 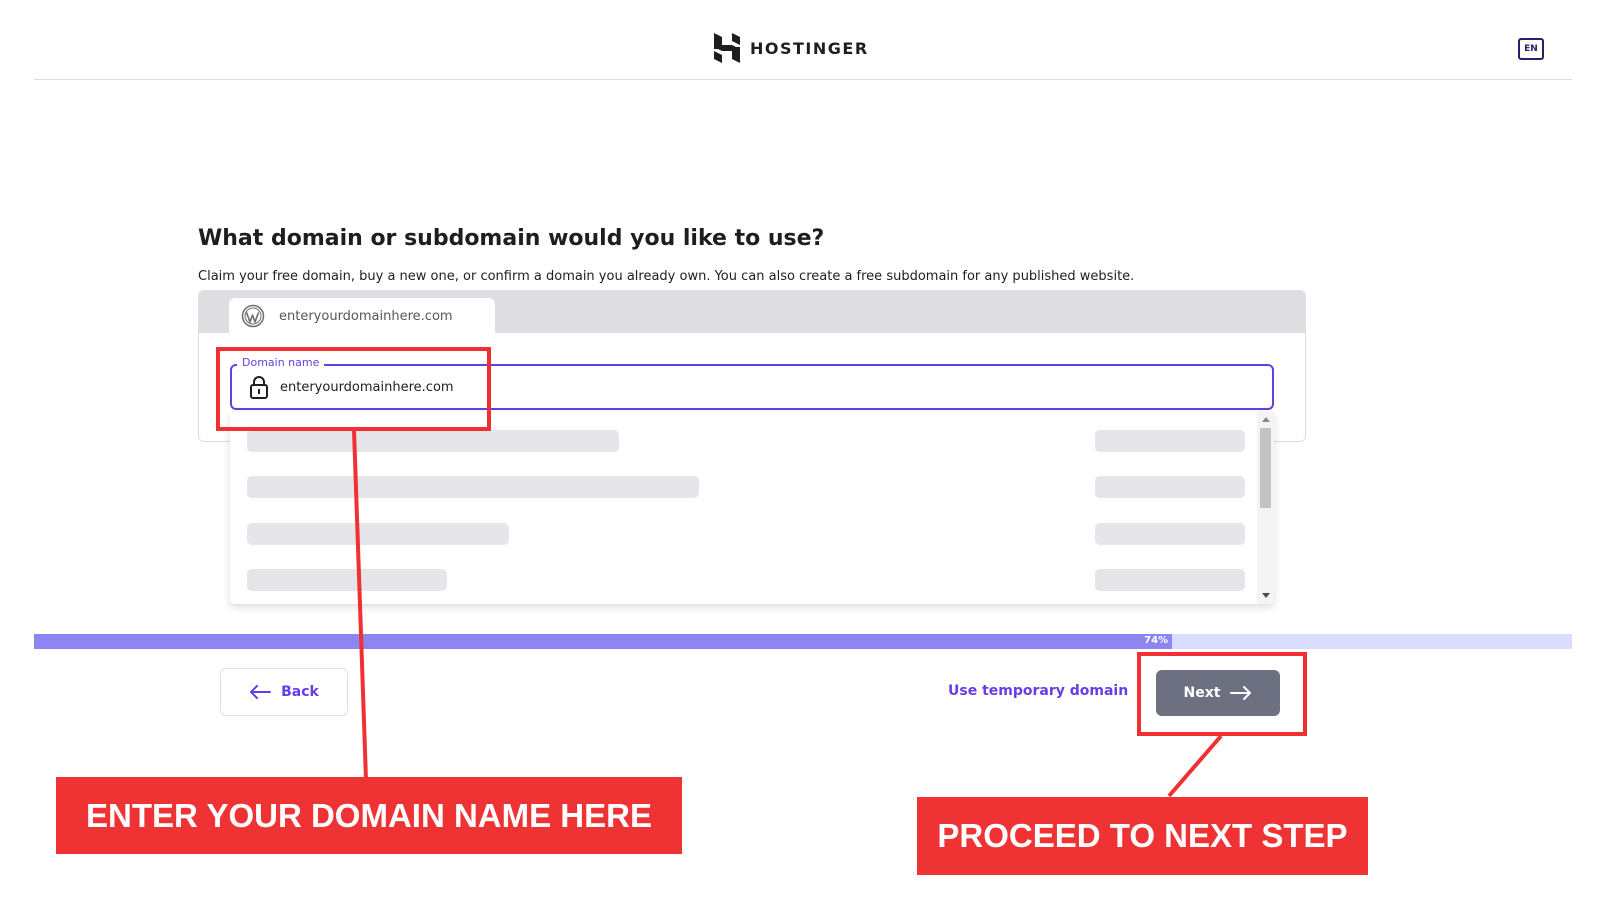 I want to click on hostinger-logo-icon, so click(x=727, y=48).